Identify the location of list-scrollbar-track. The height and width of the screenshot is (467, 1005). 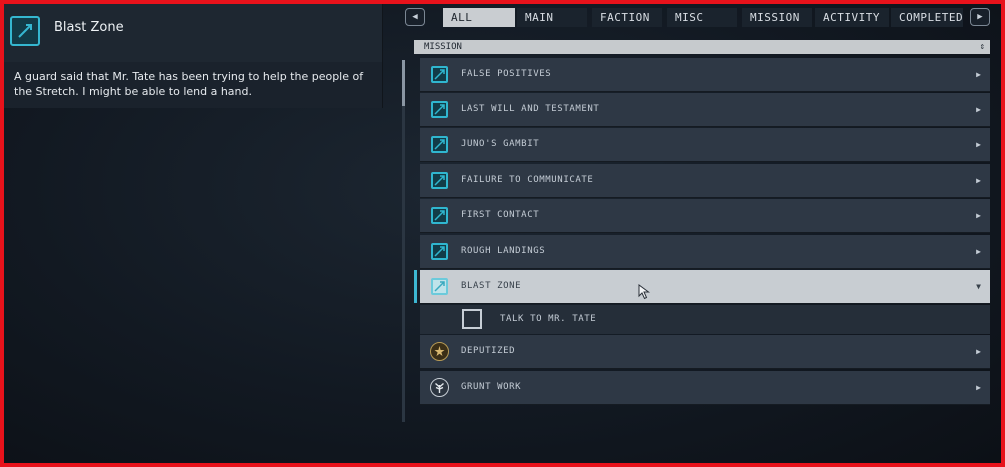
(403, 241).